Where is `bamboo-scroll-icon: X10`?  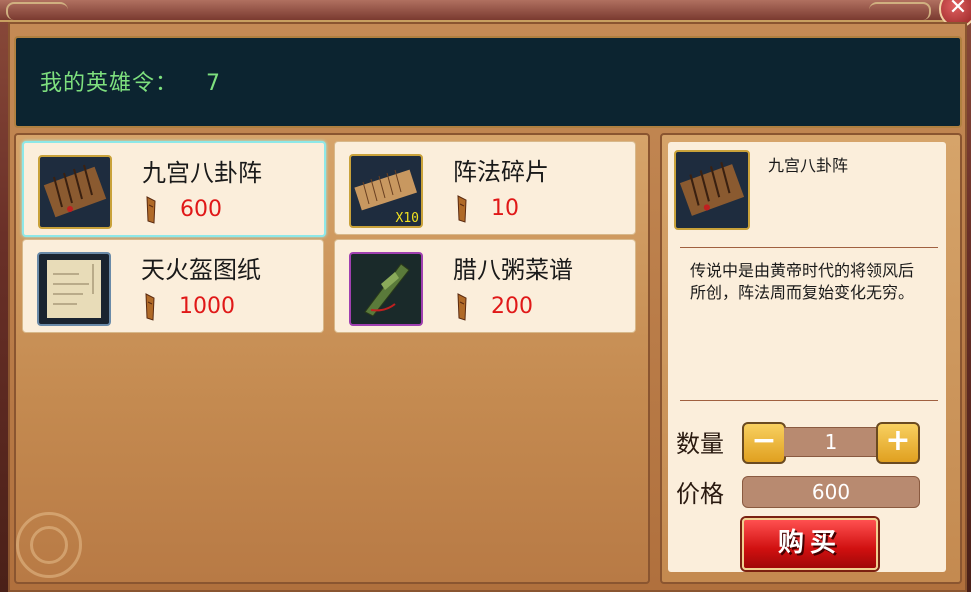 bamboo-scroll-icon: X10 is located at coordinates (386, 191).